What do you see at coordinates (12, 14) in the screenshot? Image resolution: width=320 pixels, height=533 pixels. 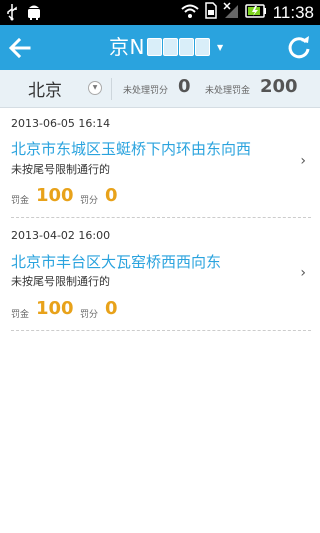 I see `usb-icon` at bounding box center [12, 14].